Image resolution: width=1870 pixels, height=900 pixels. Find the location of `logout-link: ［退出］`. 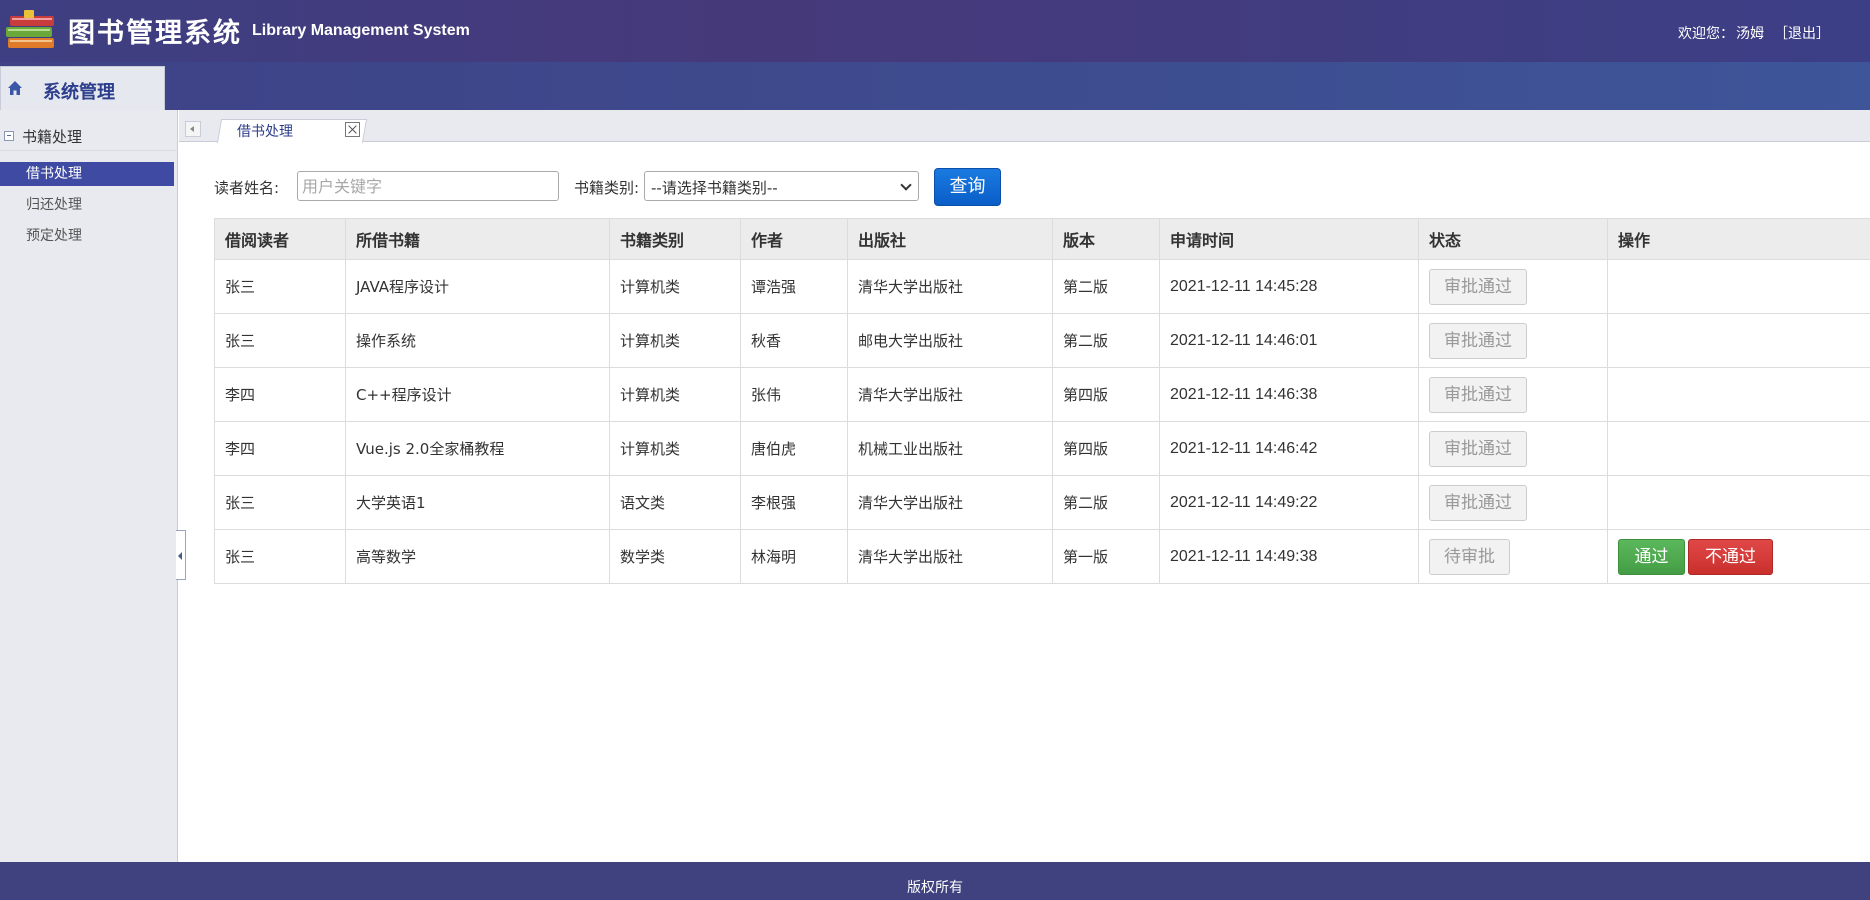

logout-link: ［退出］ is located at coordinates (1802, 34).